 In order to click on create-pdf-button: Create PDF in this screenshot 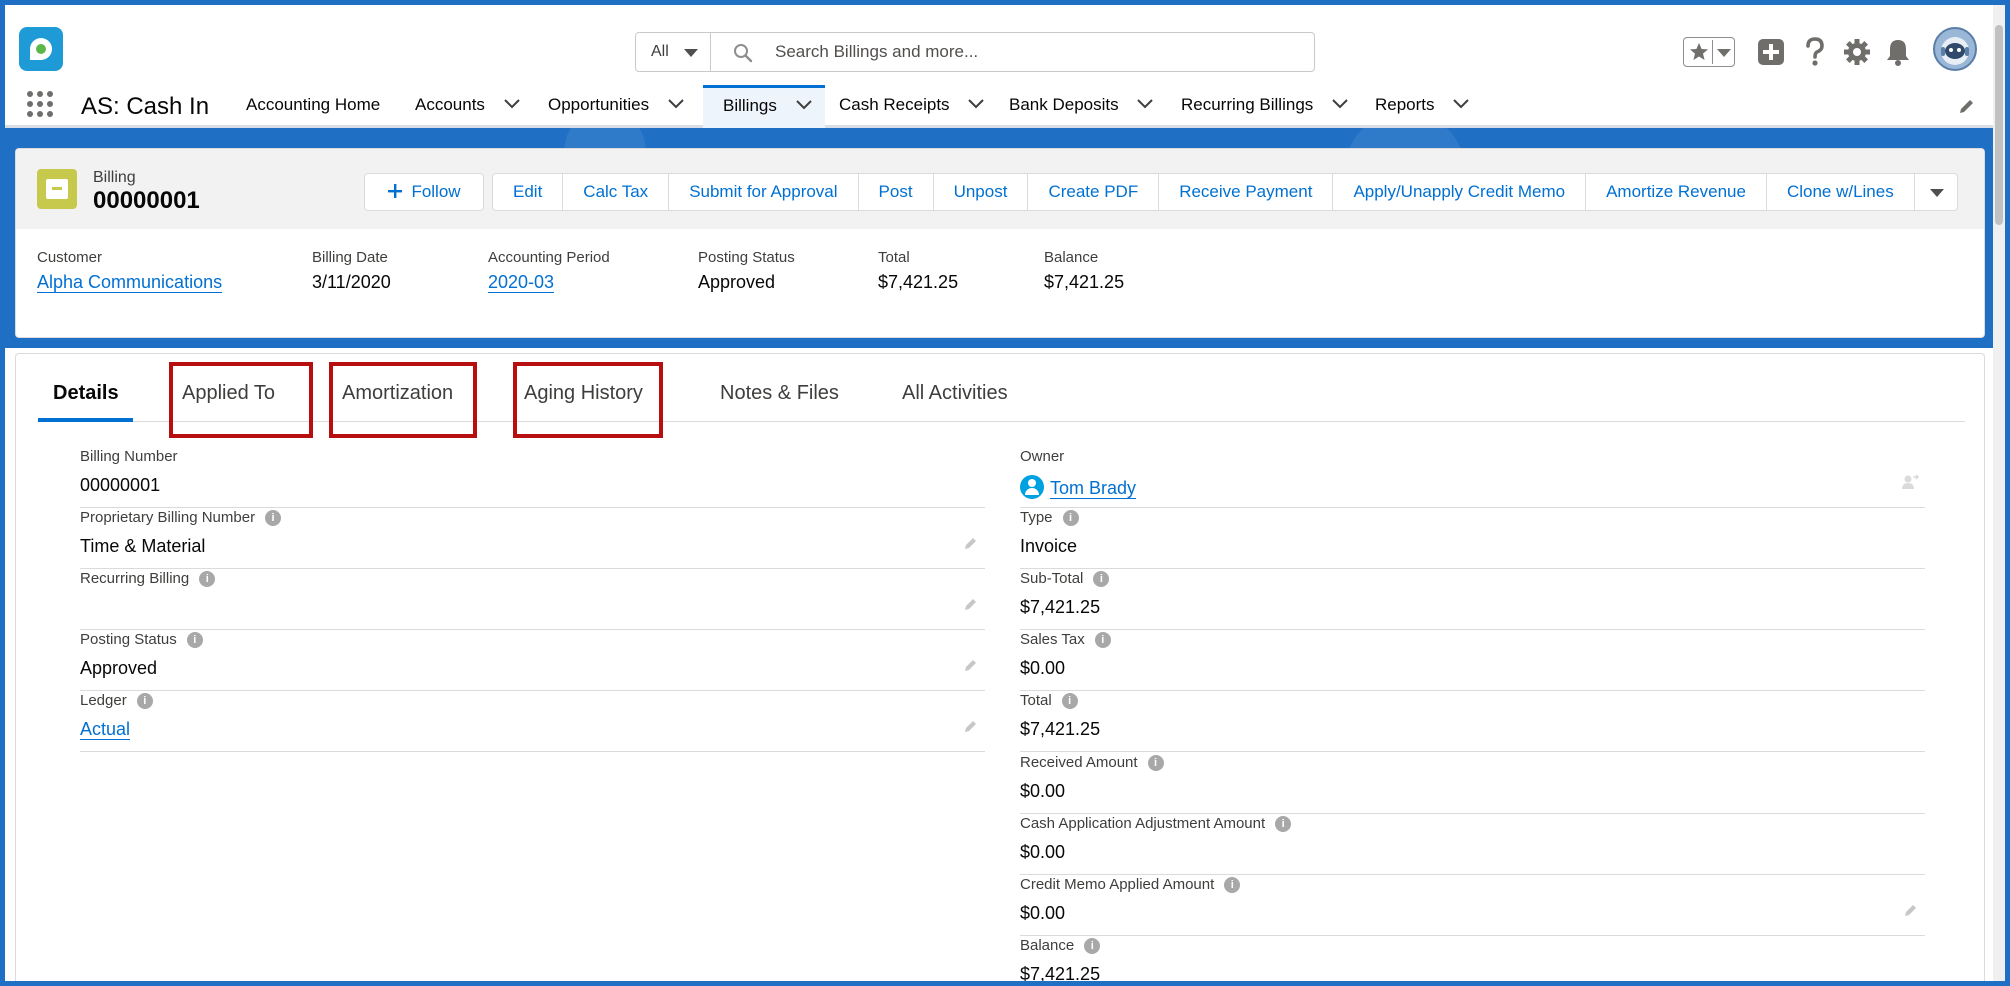, I will do `click(1094, 192)`.